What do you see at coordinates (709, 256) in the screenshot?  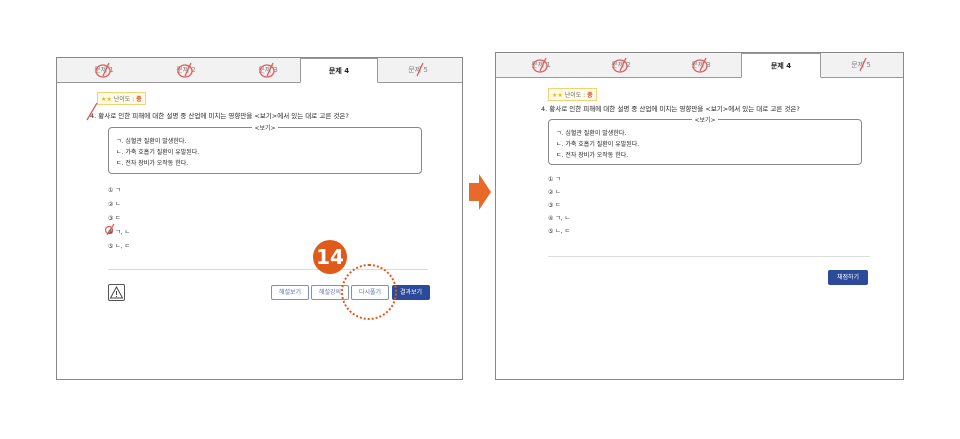 I see `divider` at bounding box center [709, 256].